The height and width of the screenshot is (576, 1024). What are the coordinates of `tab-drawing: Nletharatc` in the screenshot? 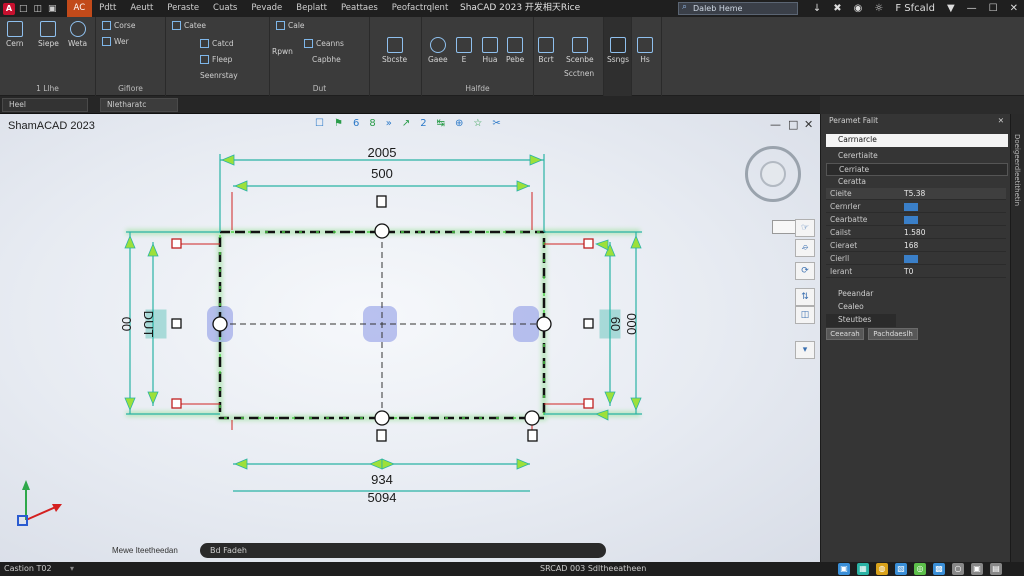 It's located at (139, 105).